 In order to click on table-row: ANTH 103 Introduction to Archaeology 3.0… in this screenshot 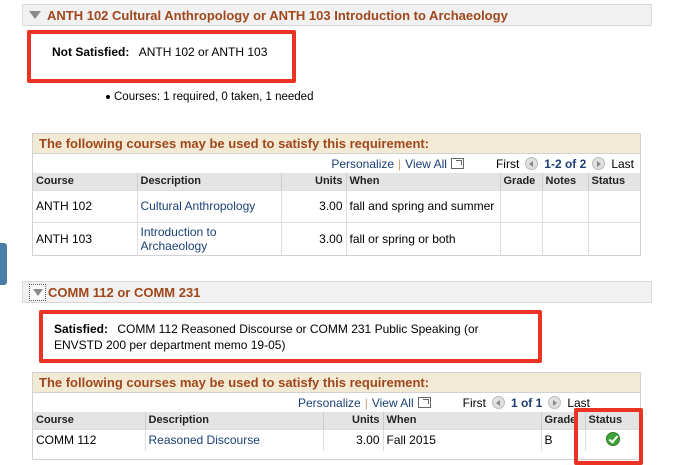, I will do `click(336, 238)`.